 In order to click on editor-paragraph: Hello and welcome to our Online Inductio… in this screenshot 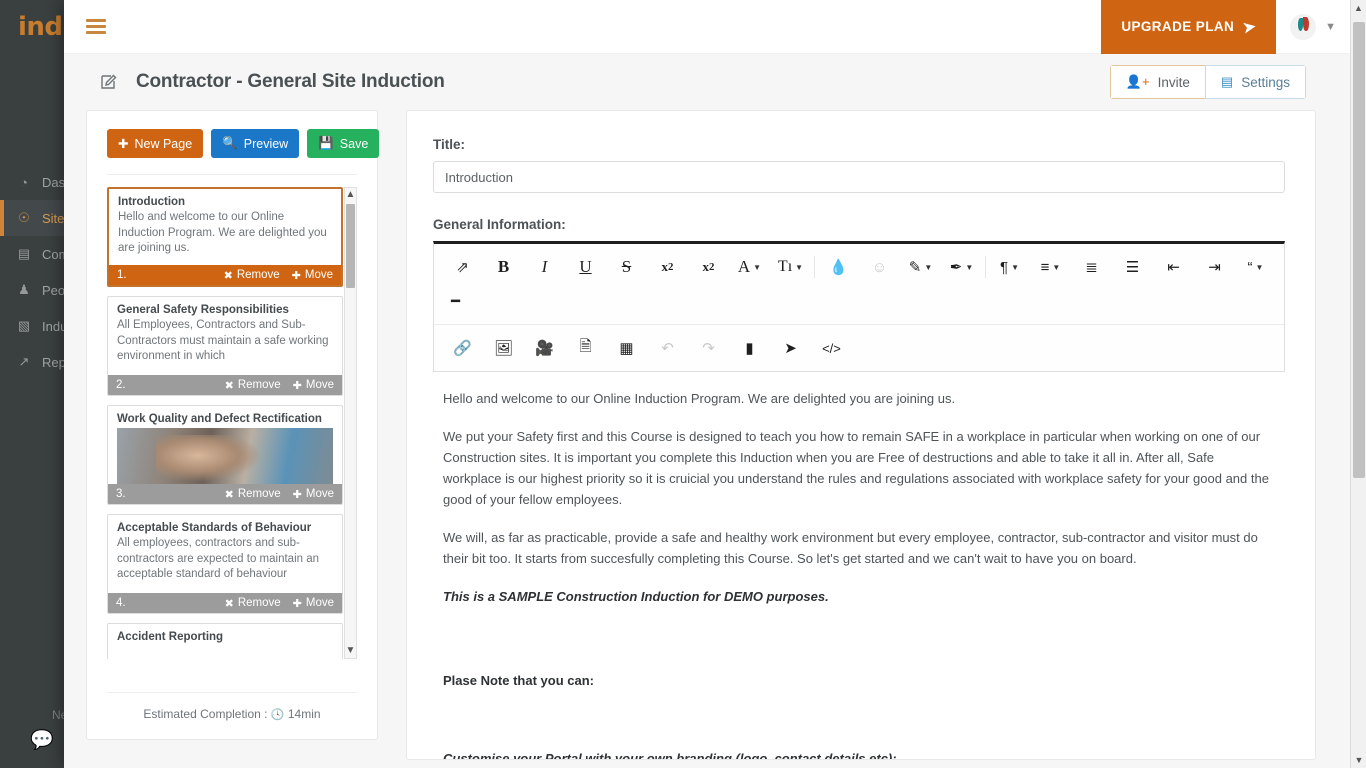, I will do `click(699, 398)`.